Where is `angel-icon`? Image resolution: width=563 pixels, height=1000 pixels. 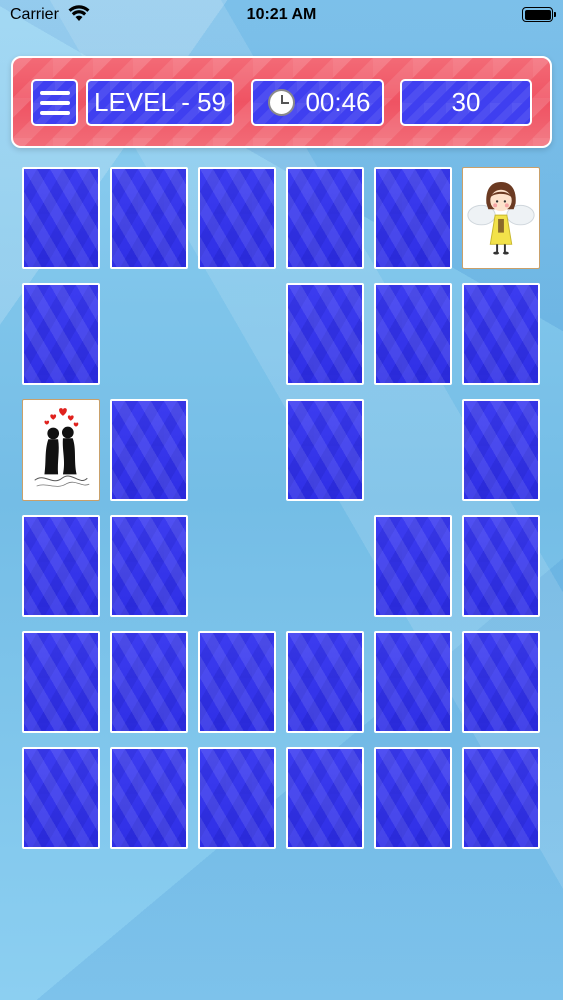 angel-icon is located at coordinates (501, 218).